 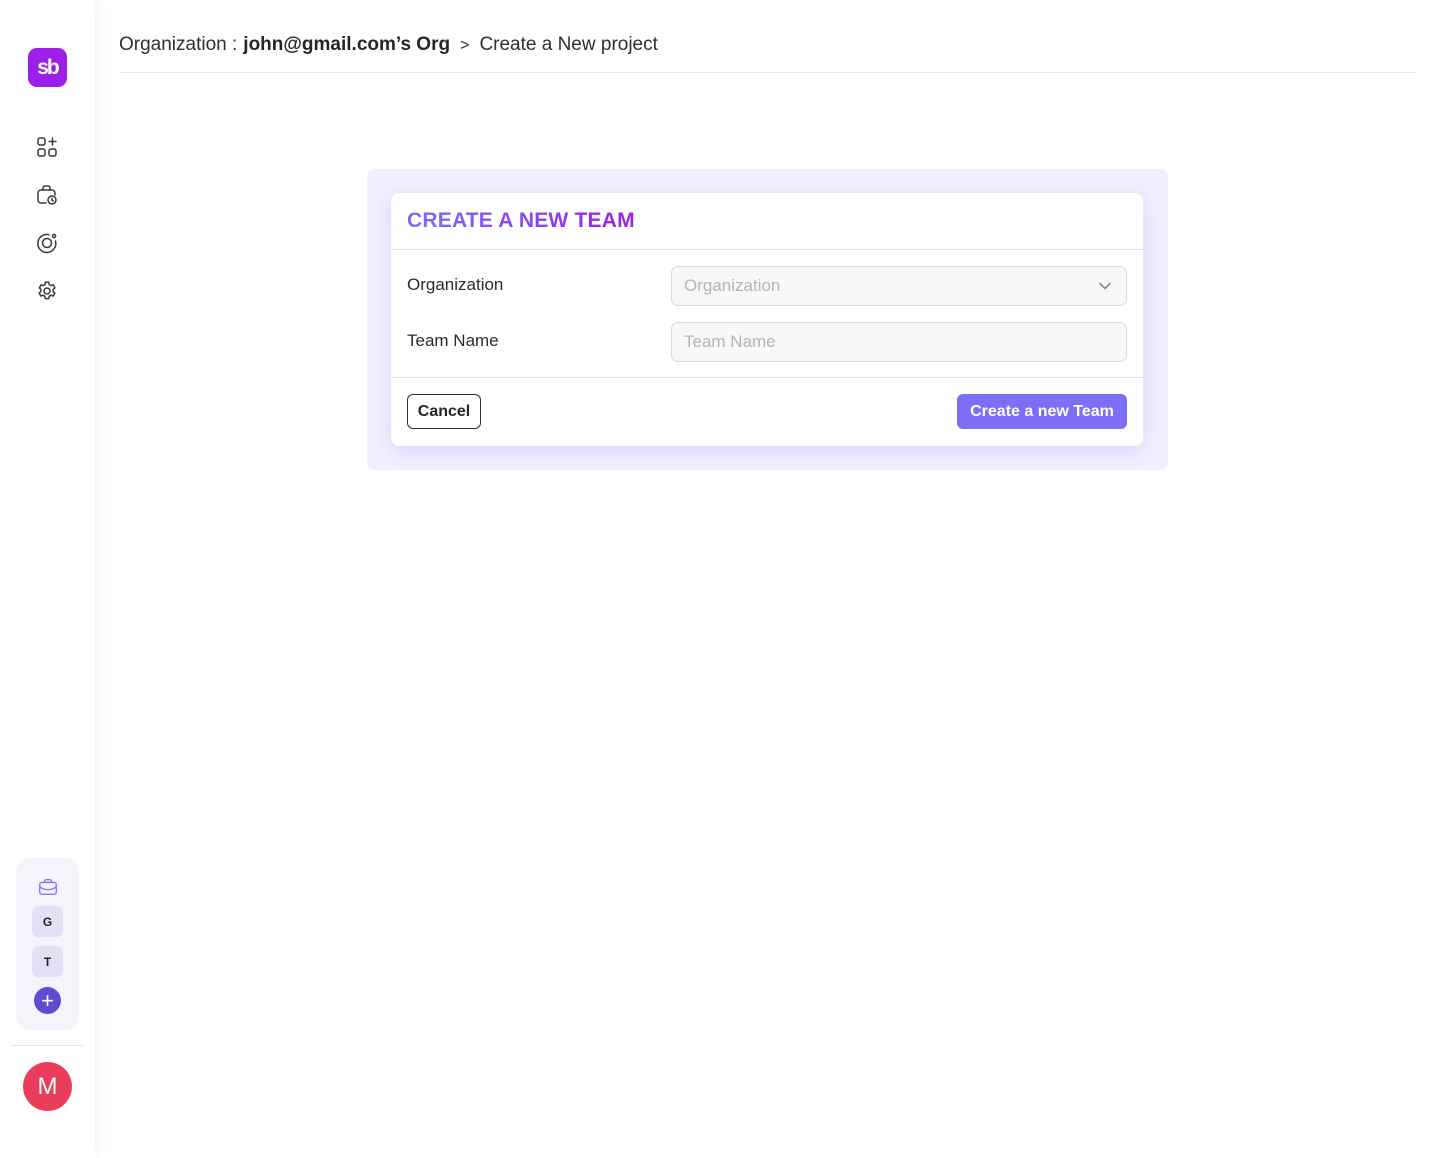 What do you see at coordinates (732, 285) in the screenshot?
I see `organization-select-value: Organization` at bounding box center [732, 285].